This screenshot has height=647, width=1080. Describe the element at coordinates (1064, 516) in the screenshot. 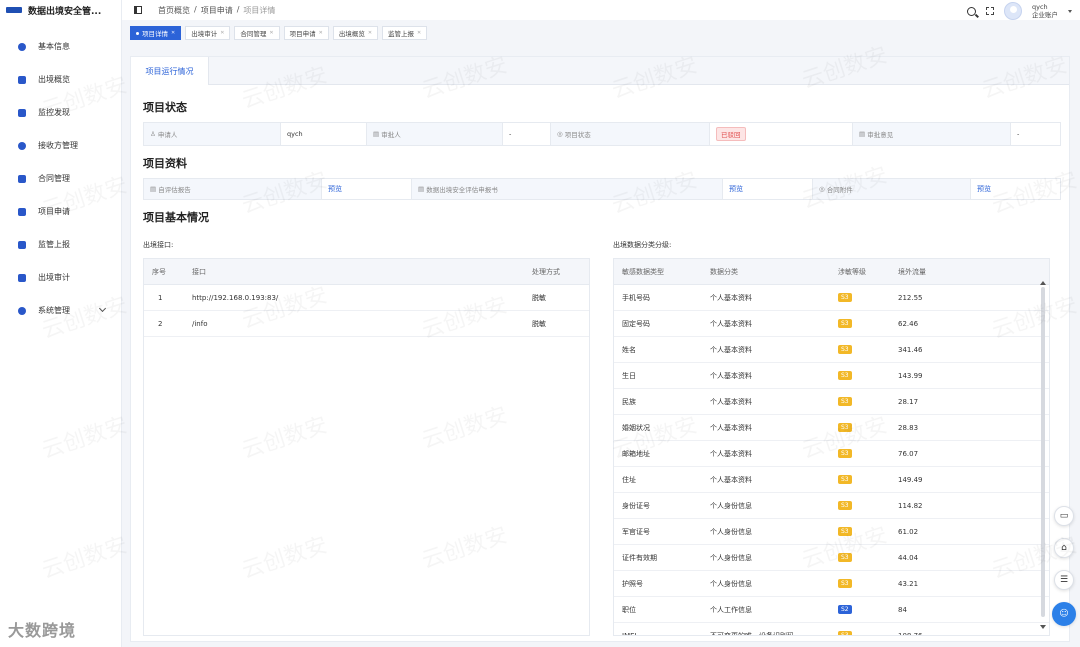

I see `calendar-icon: ▭` at that location.